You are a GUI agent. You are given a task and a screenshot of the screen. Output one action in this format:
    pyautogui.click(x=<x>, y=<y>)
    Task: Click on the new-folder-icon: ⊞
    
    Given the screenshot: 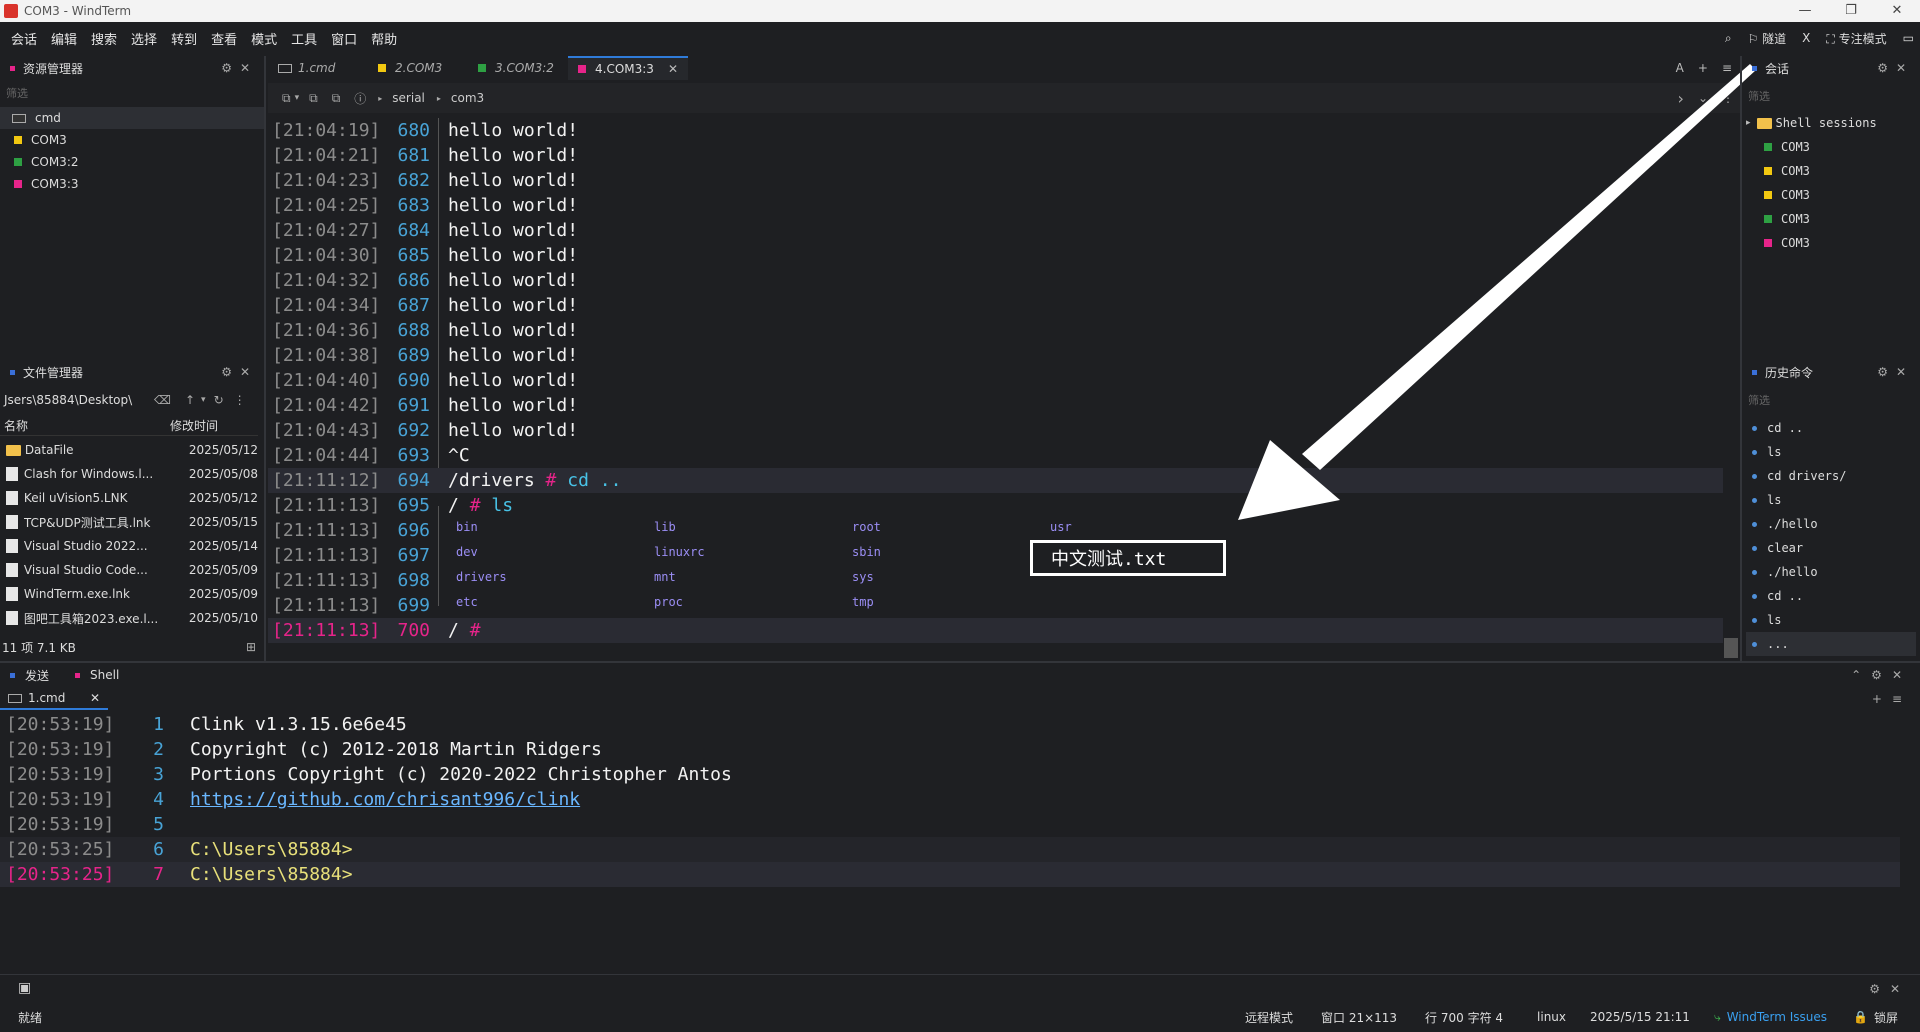 What is the action you would take?
    pyautogui.click(x=251, y=647)
    